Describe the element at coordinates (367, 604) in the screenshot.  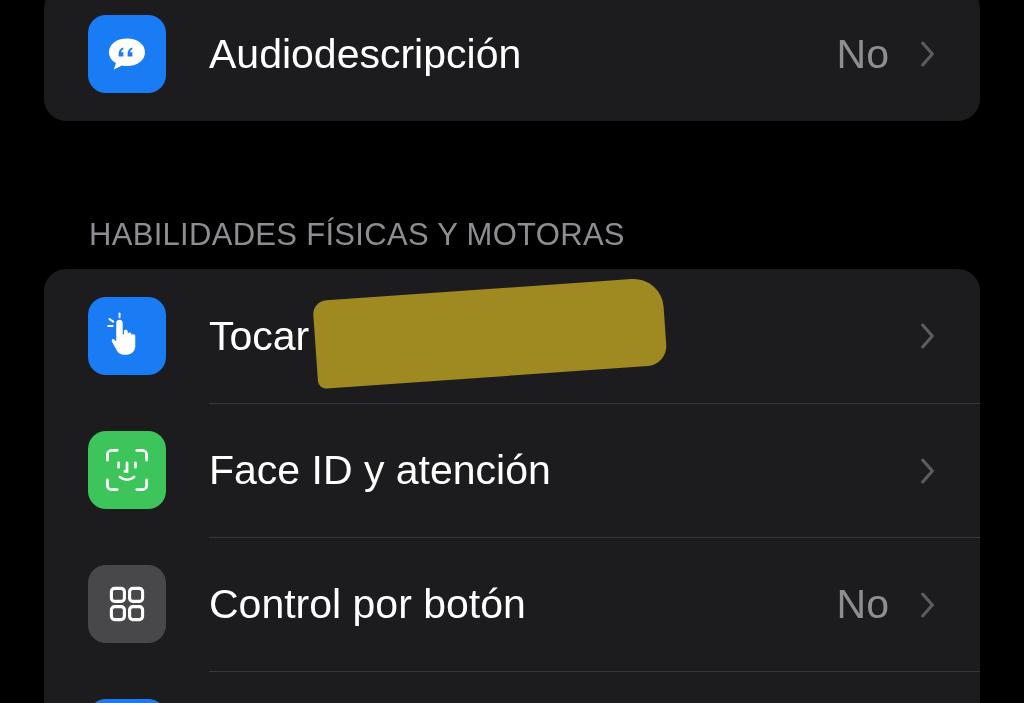
I see `row-label: Control por botón` at that location.